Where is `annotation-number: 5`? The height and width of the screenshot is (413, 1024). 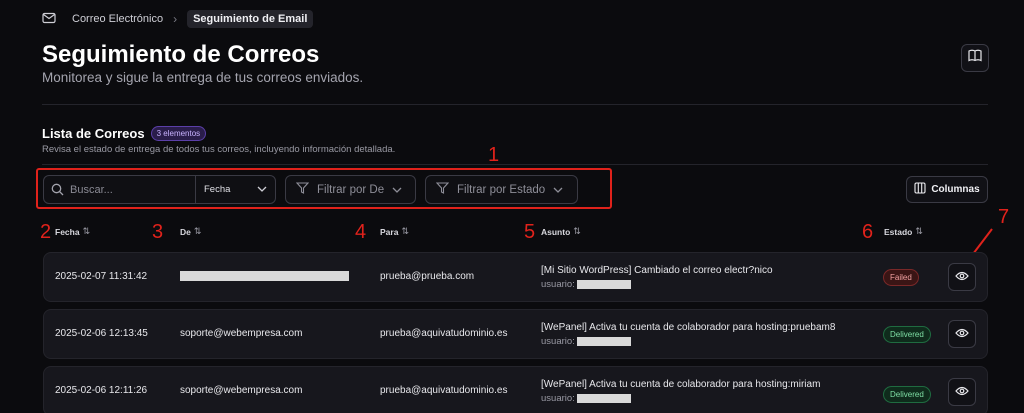
annotation-number: 5 is located at coordinates (530, 232).